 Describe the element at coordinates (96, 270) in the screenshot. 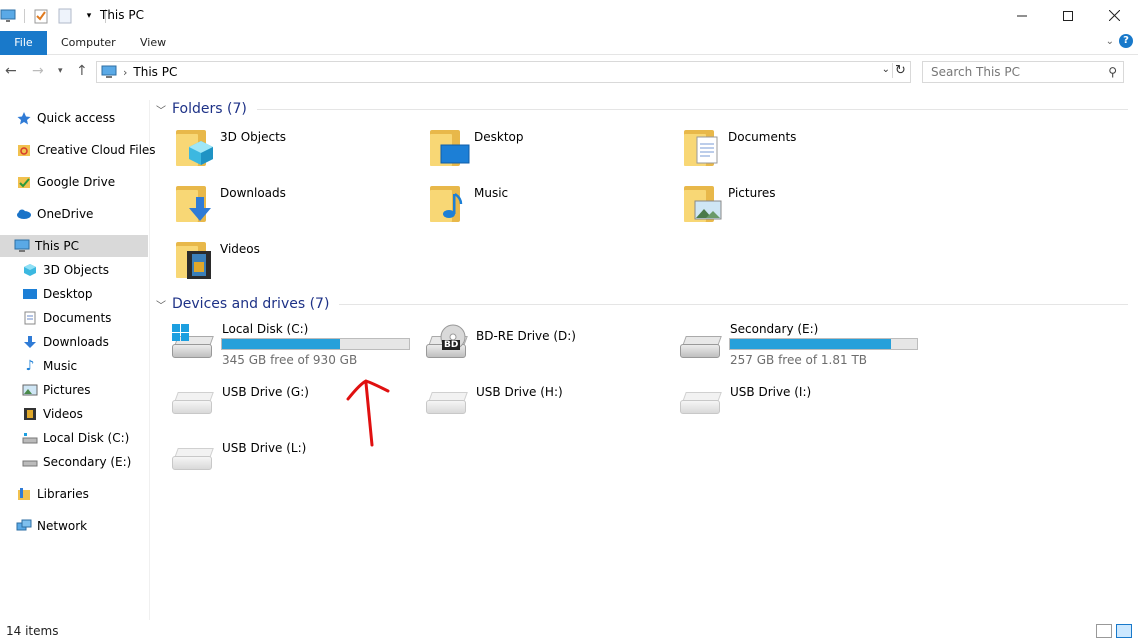

I see `sidebar-item-3d-objects: 3D Objects` at that location.